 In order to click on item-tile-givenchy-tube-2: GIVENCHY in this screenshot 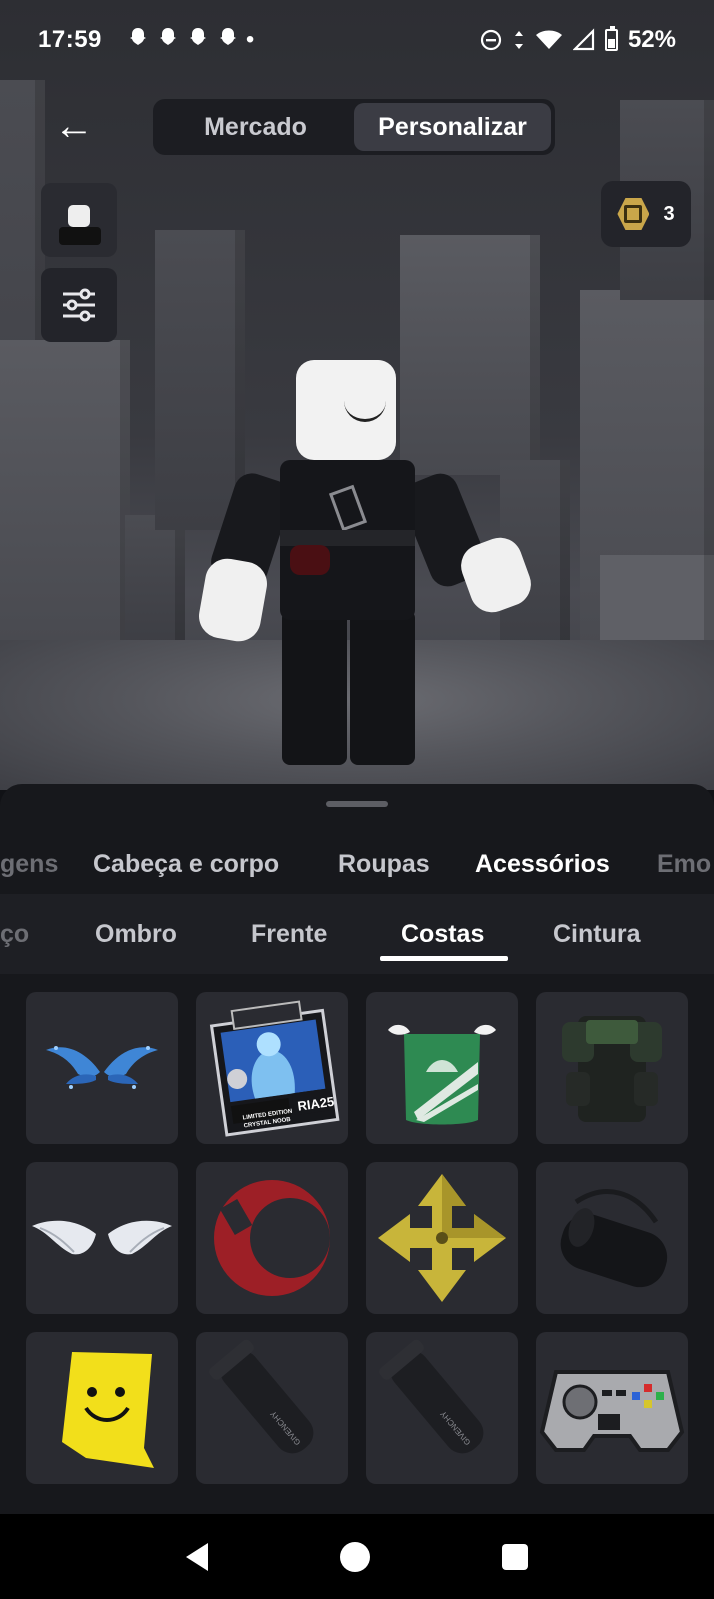, I will do `click(442, 1408)`.